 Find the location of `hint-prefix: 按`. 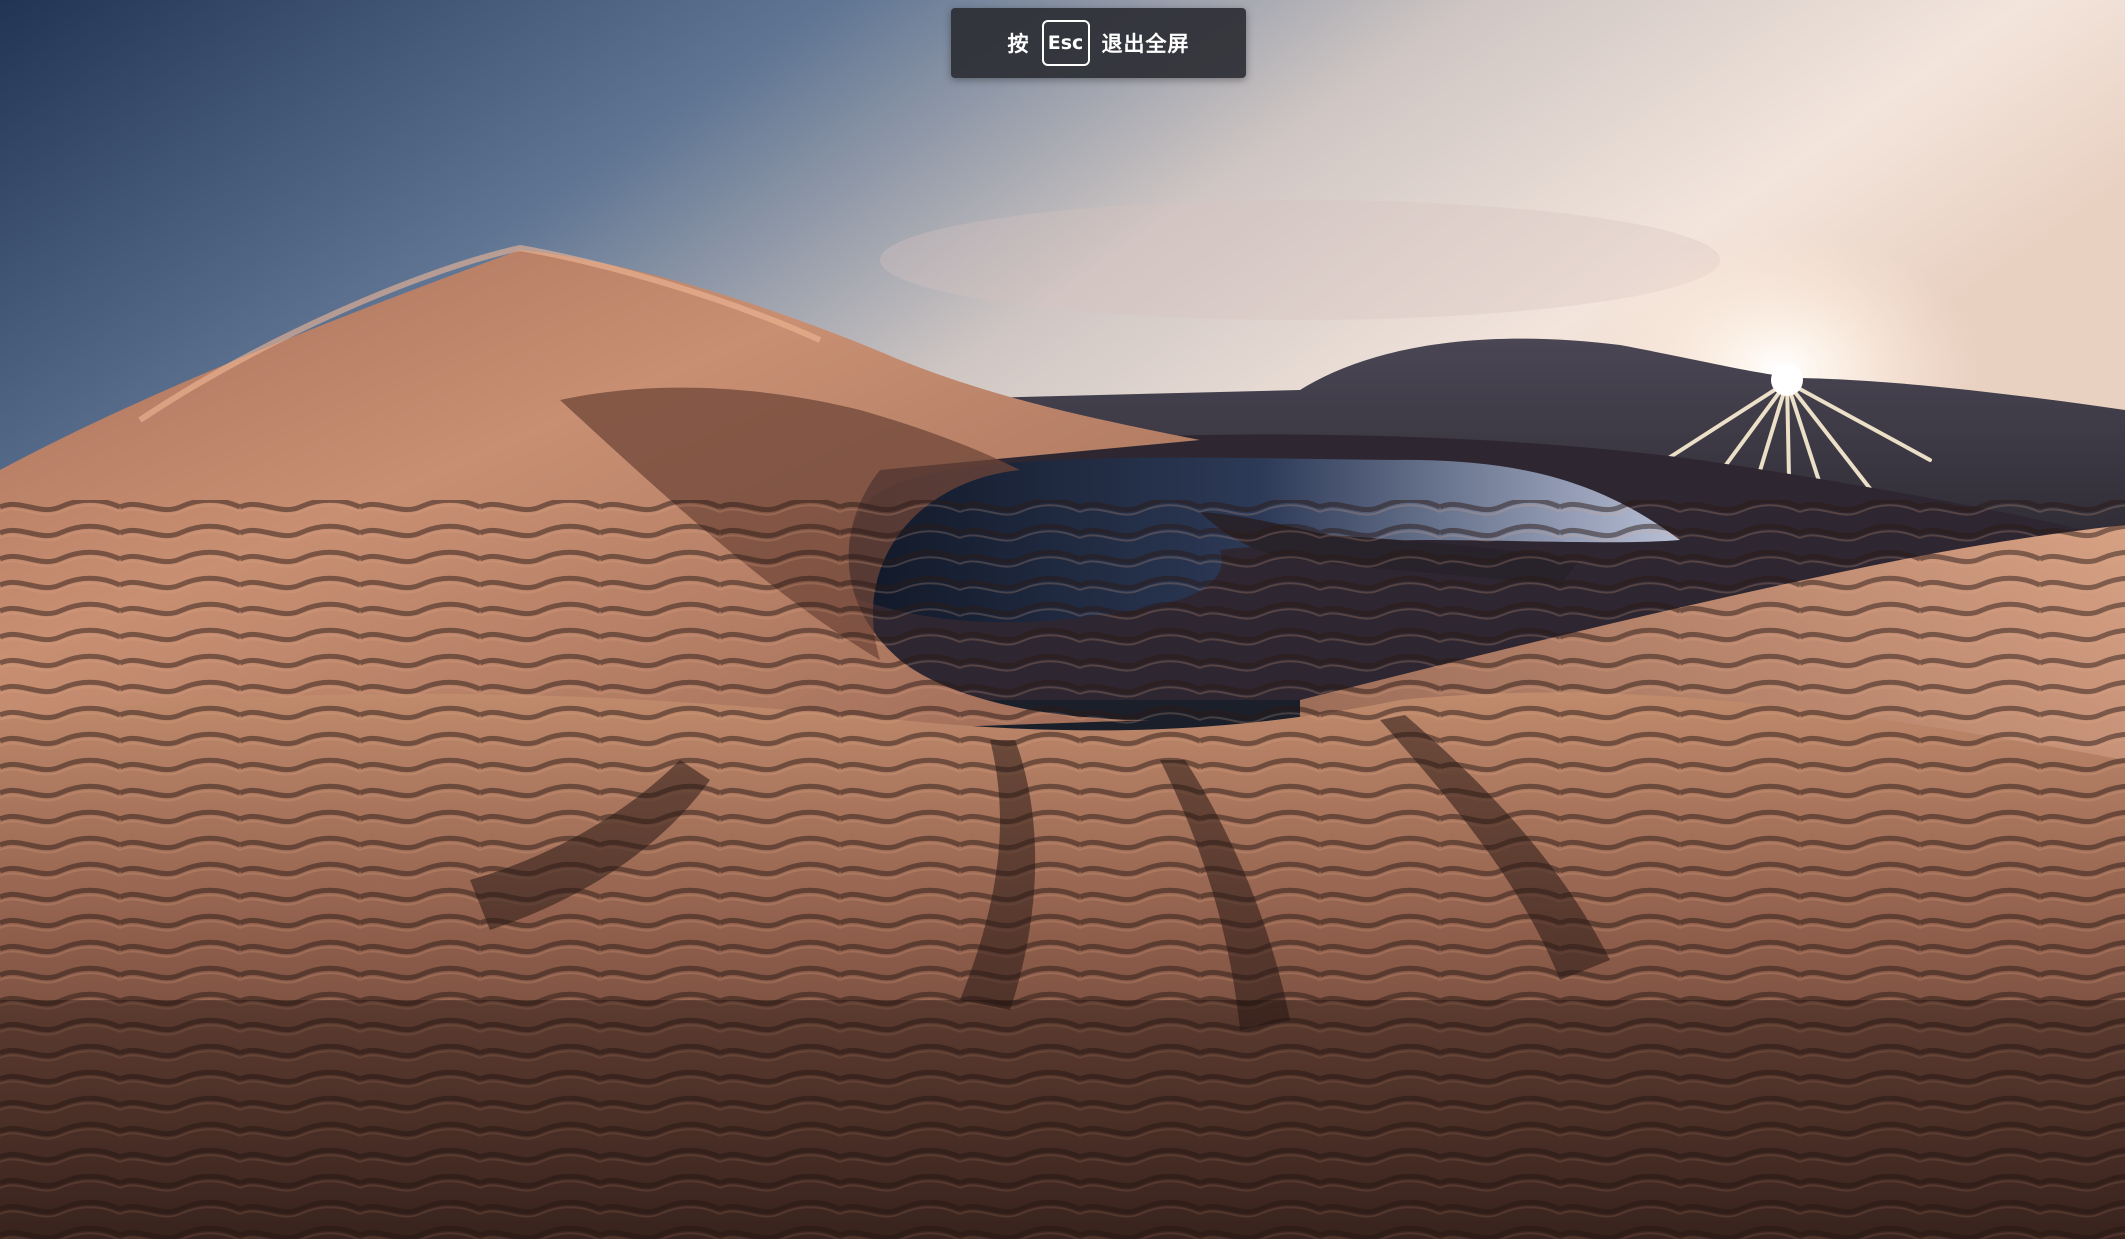

hint-prefix: 按 is located at coordinates (1018, 44).